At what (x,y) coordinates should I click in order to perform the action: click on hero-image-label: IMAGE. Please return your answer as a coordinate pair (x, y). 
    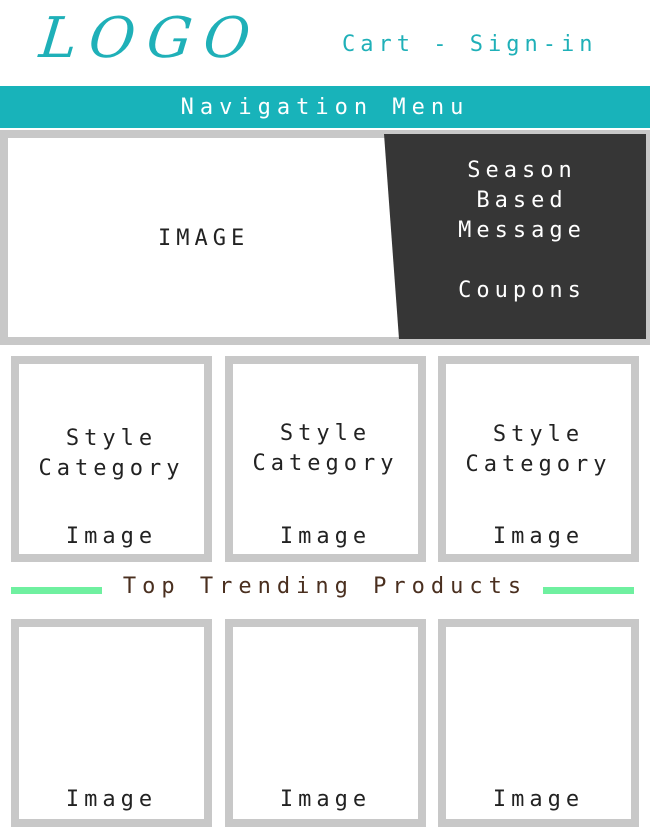
    Looking at the image, I should click on (204, 238).